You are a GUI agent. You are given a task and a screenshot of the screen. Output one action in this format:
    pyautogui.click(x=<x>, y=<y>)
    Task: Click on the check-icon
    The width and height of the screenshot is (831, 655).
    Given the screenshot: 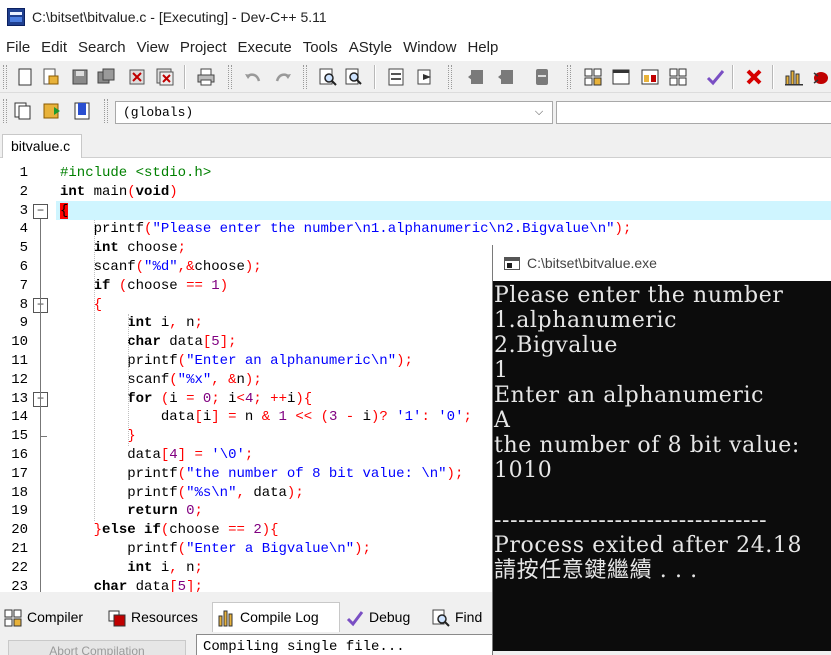 What is the action you would take?
    pyautogui.click(x=715, y=77)
    